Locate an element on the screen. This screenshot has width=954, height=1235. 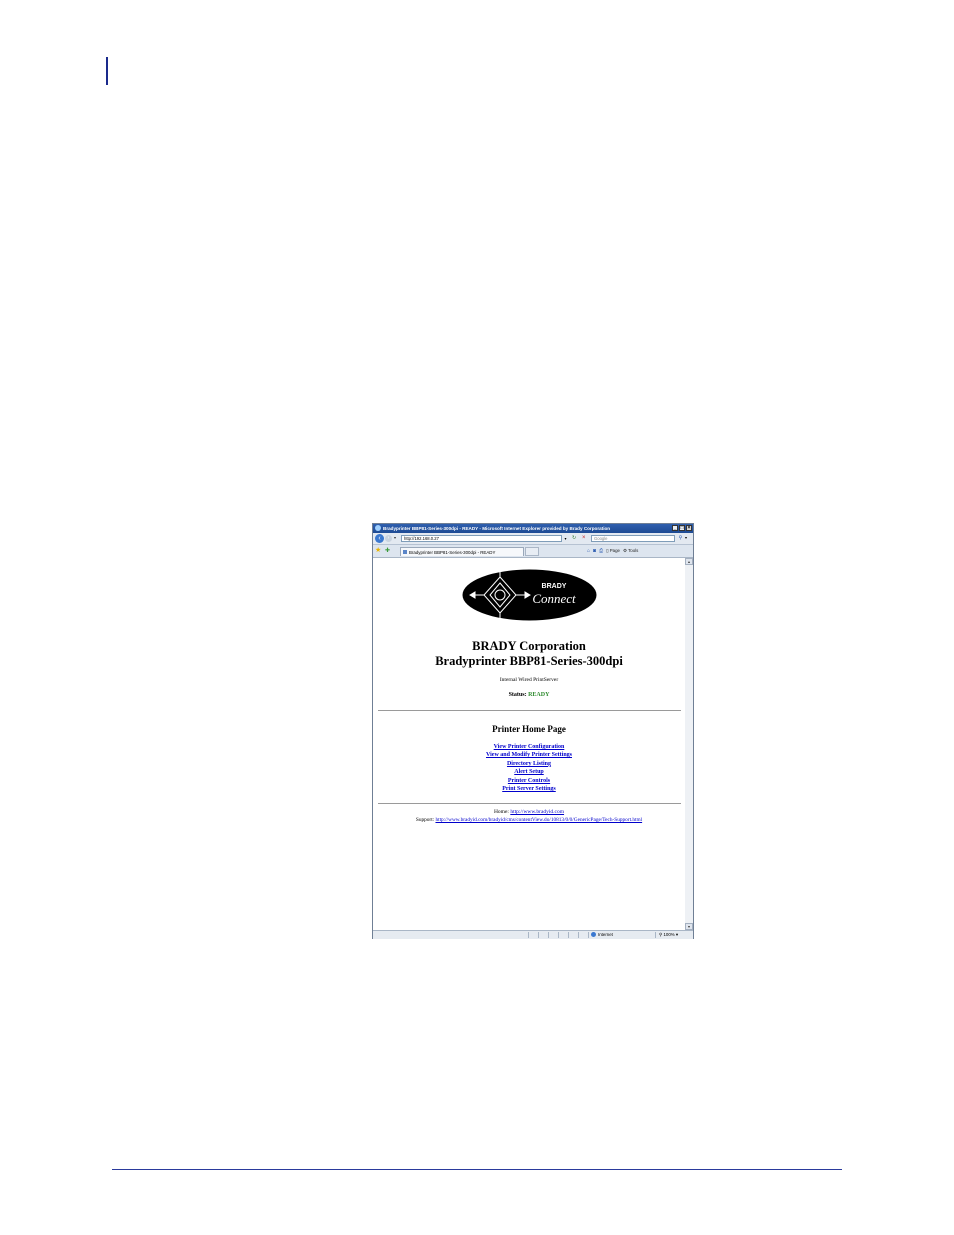
zoom-magnifier-icon: ⚲ is located at coordinates (661, 934).